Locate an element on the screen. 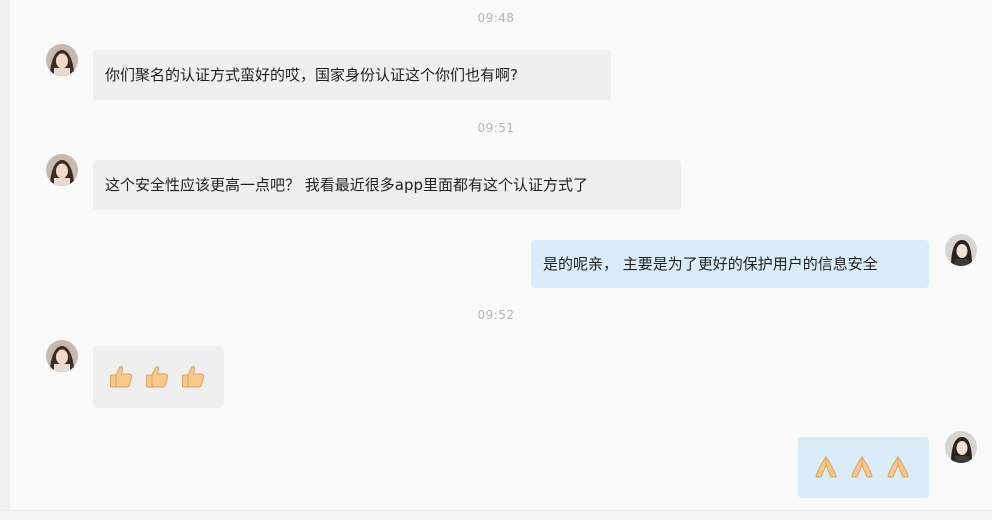 This screenshot has width=992, height=520. timestamp: 09:48 is located at coordinates (496, 18).